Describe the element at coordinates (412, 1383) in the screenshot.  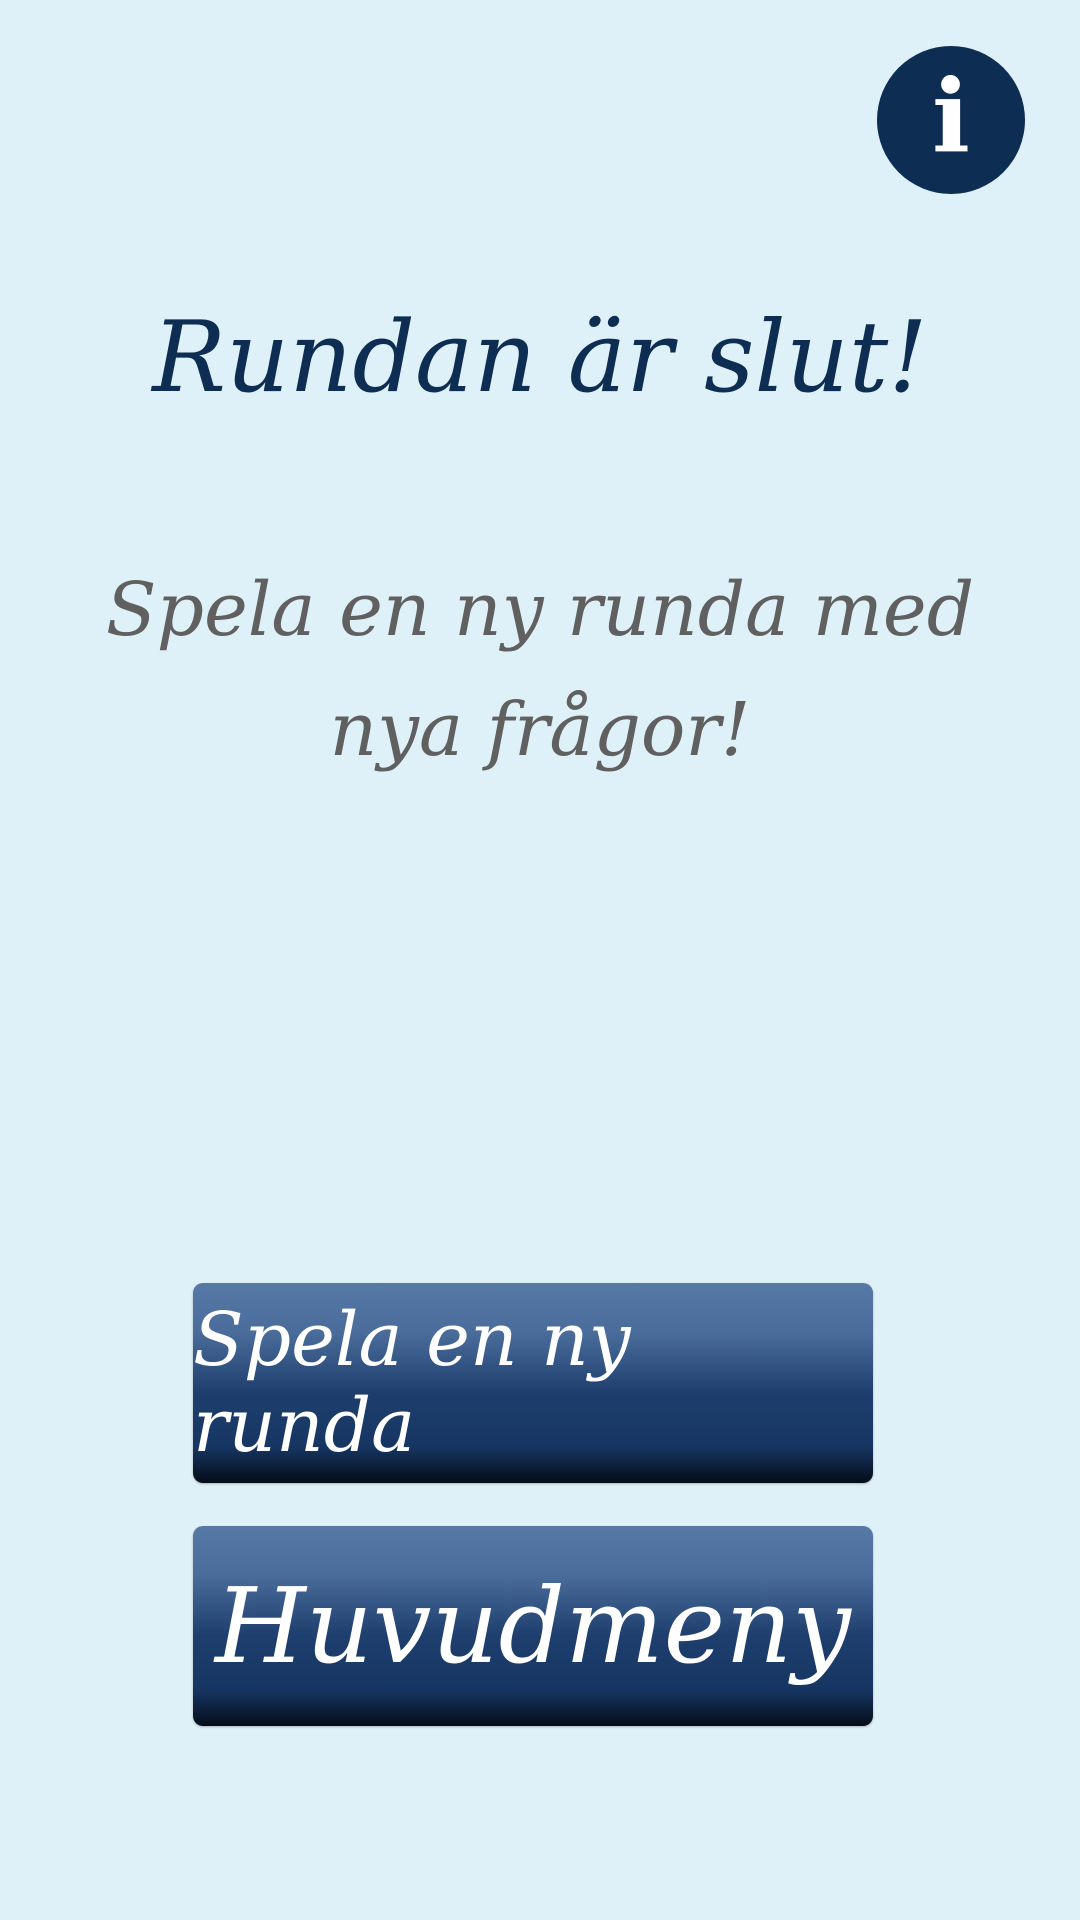
I see `play-new-round-label: Spela en ny runda` at that location.